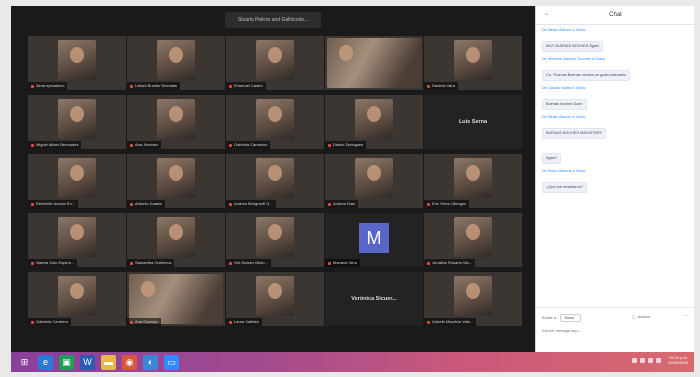 Image resolution: width=700 pixels, height=377 pixels. What do you see at coordinates (564, 187) in the screenshot?
I see `chat-message-text: ¿Qué me enseñaron?` at bounding box center [564, 187].